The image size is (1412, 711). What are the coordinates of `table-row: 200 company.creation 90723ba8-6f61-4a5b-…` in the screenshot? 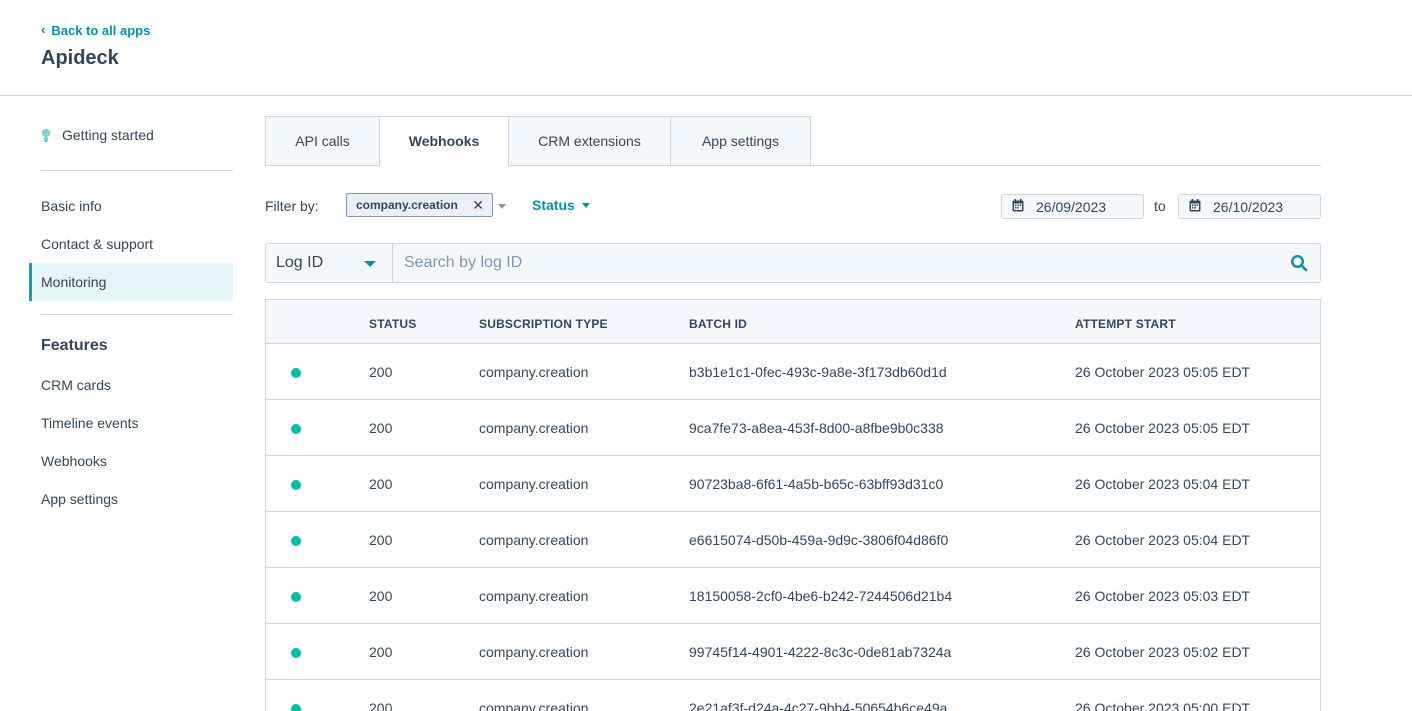 It's located at (793, 484).